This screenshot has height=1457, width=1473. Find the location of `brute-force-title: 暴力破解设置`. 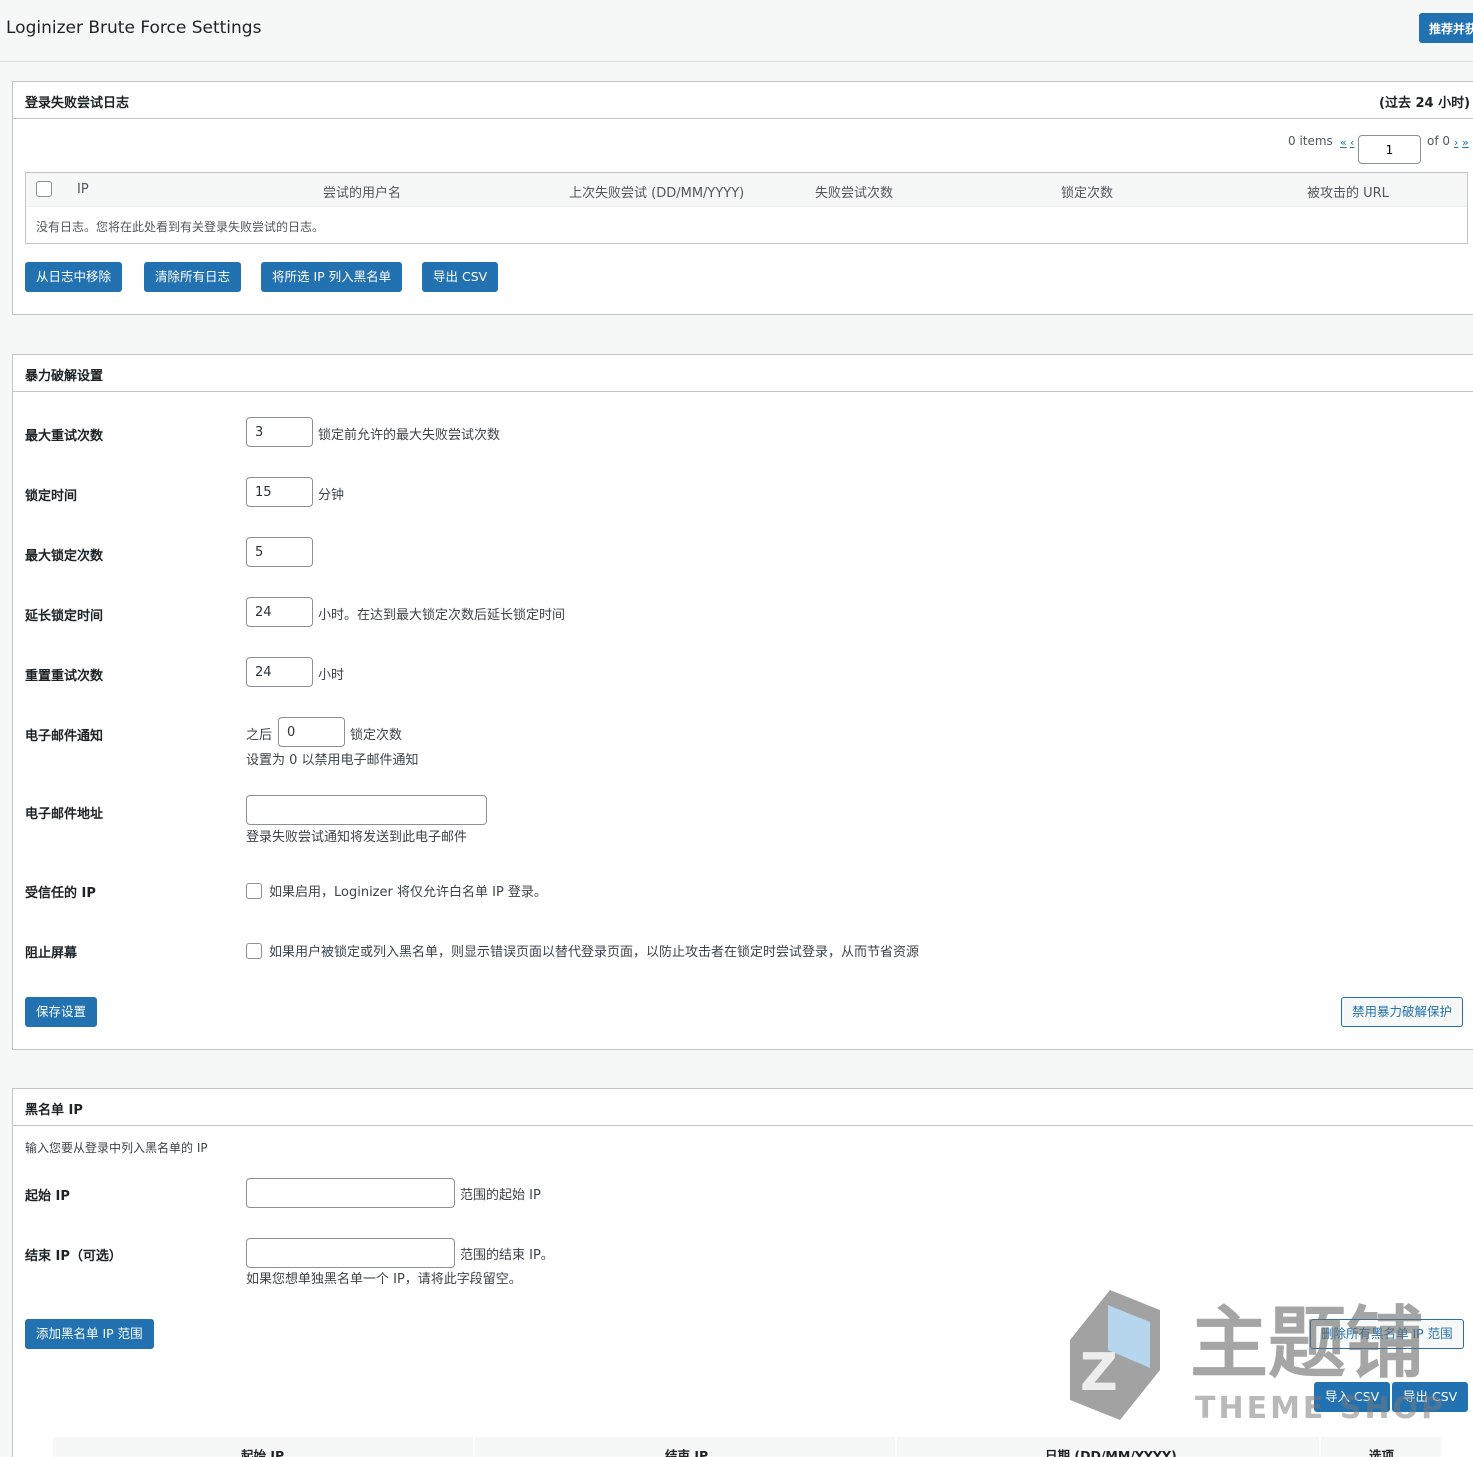

brute-force-title: 暴力破解设置 is located at coordinates (64, 376).